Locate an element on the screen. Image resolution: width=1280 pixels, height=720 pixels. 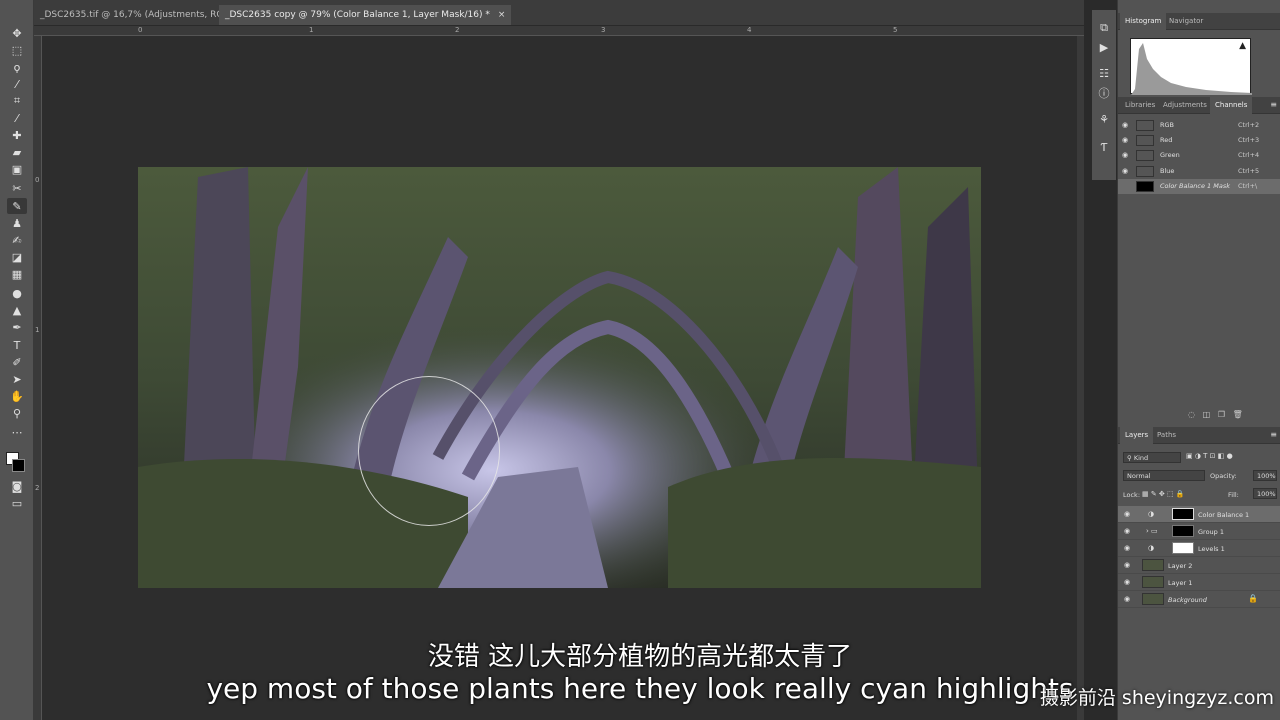
layer-row-levels: ◉ ◑ Levels 1 is located at coordinates (1199, 548).